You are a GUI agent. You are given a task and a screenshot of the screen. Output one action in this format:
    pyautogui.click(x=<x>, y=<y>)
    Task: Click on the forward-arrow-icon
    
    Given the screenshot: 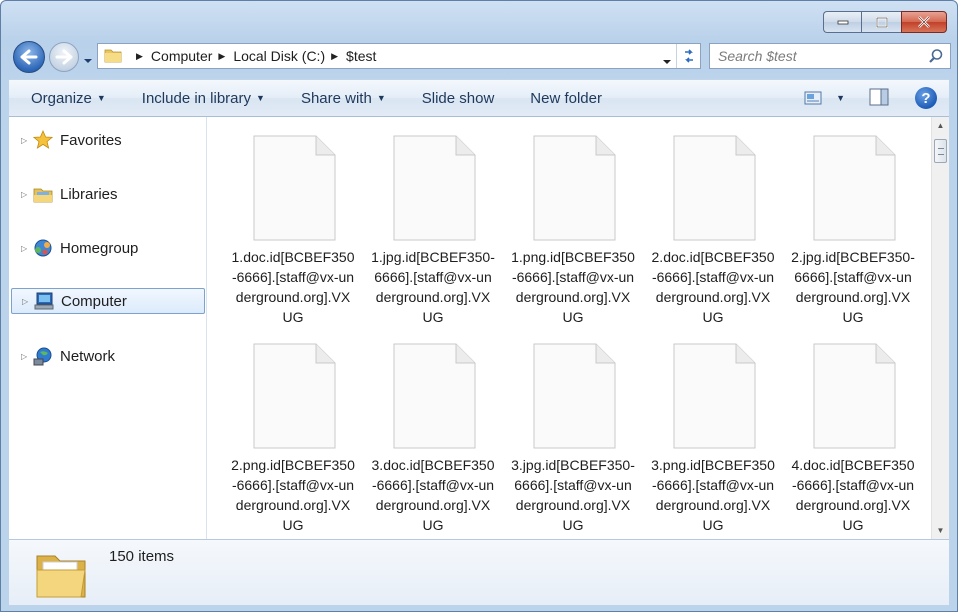 What is the action you would take?
    pyautogui.click(x=64, y=57)
    